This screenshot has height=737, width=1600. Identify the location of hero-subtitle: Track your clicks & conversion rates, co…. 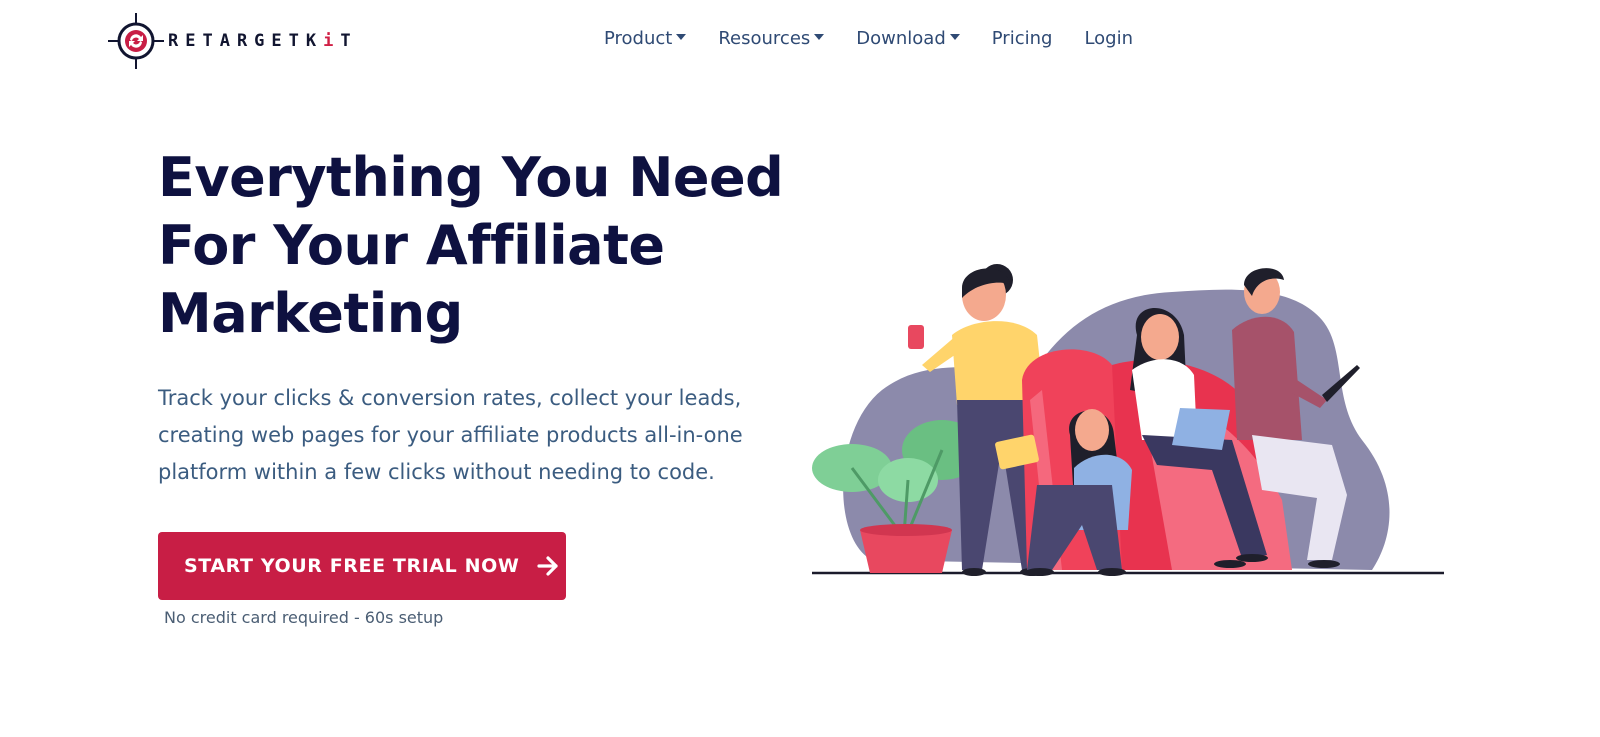
(478, 435).